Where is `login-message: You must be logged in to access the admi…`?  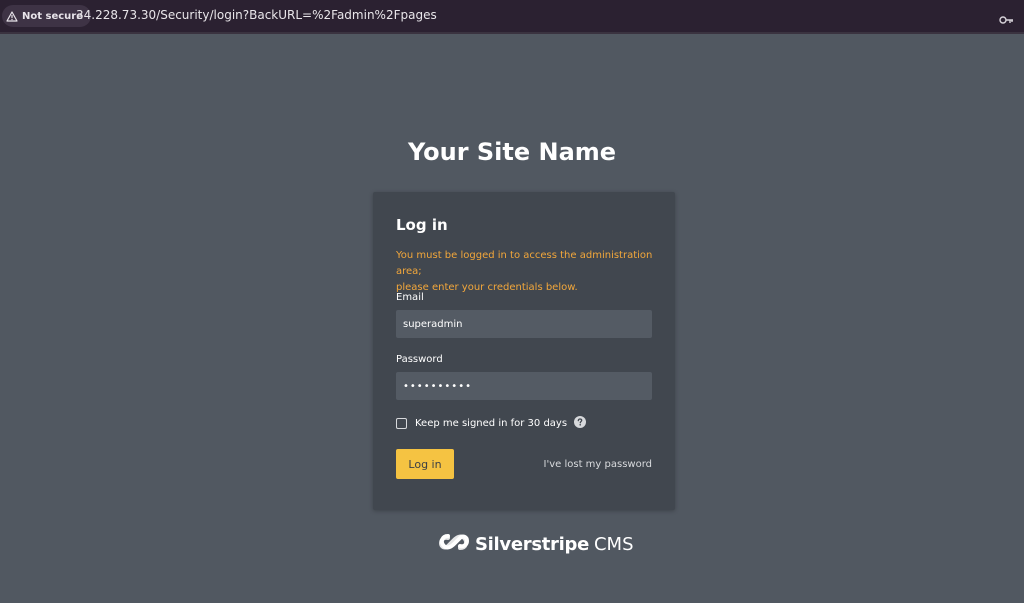
login-message: You must be logged in to access the admi… is located at coordinates (527, 272).